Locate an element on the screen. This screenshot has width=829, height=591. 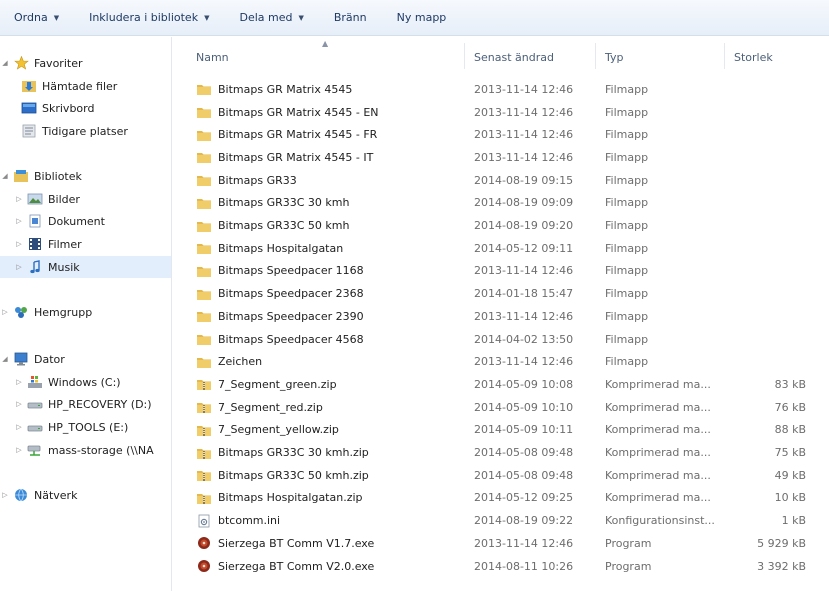
nav-recent-places: Tidigare platser is located at coordinates (85, 131).